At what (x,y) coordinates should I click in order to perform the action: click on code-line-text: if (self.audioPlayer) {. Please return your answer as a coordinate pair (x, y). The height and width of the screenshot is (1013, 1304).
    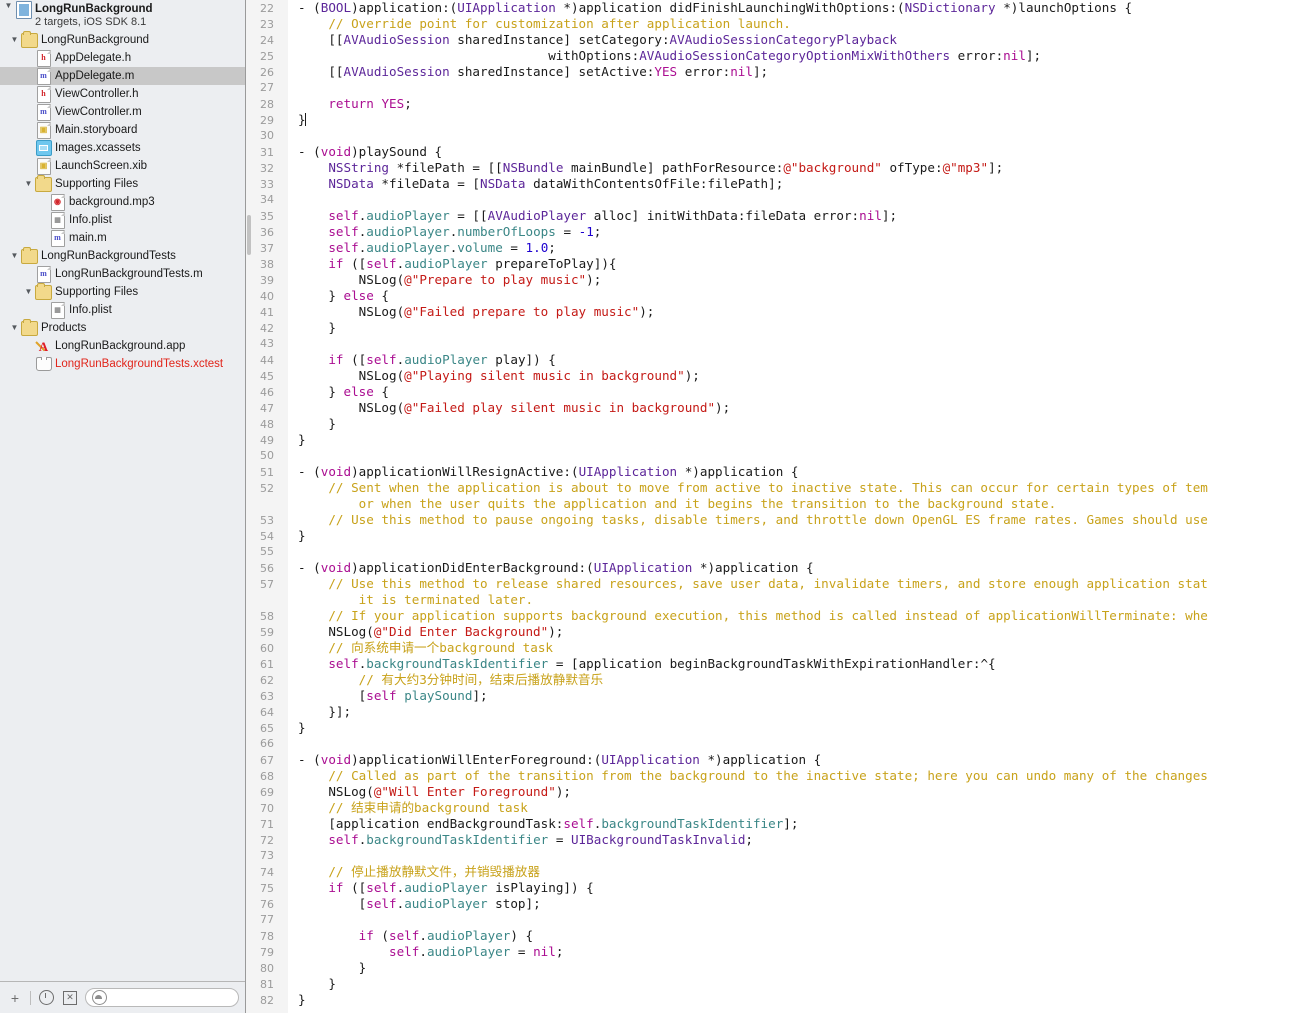
    Looking at the image, I should click on (796, 936).